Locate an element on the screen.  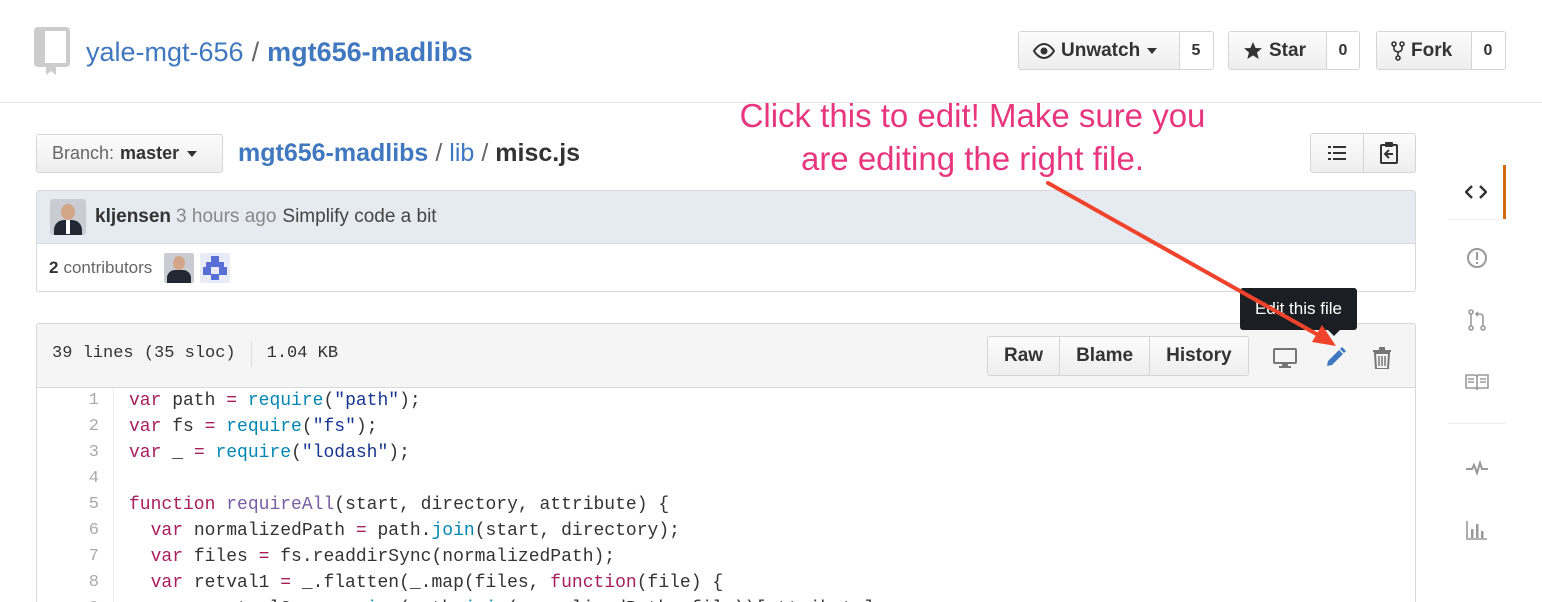
star-button: Star is located at coordinates (1277, 50).